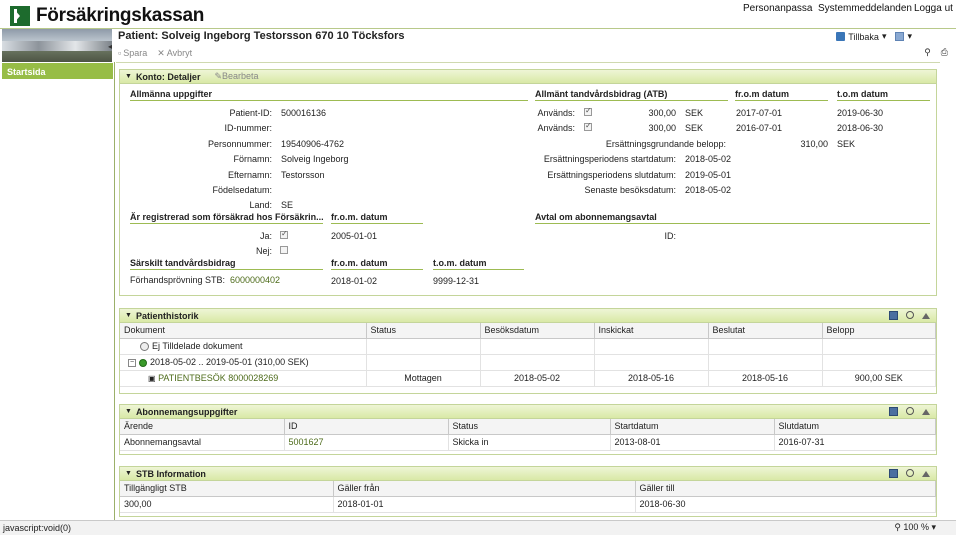  What do you see at coordinates (243, 362) in the screenshot?
I see `period-cell: − 2018-05-02 .. 2019-05-01 (310,00 SEK)` at bounding box center [243, 362].